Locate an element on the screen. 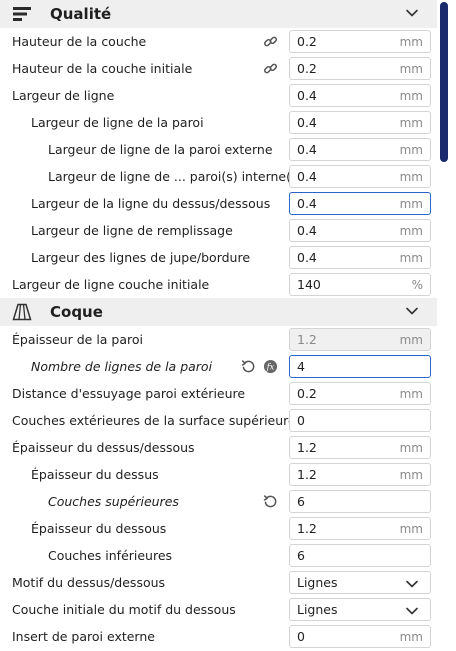  setting-row: Épaisseur du dessus 1.2 mm is located at coordinates (218, 474).